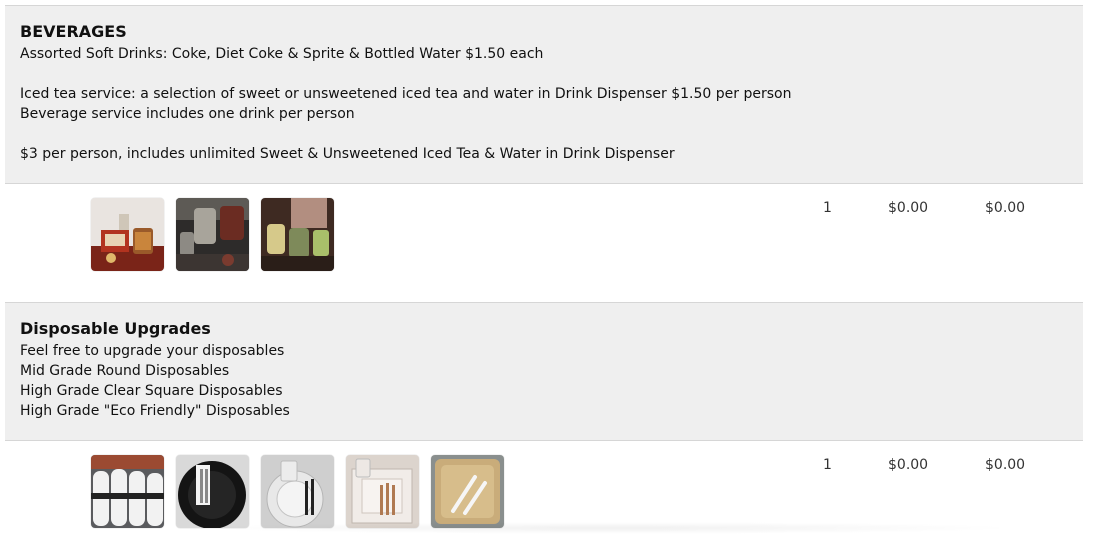  I want to click on beverages-total: $0.00, so click(1005, 208).